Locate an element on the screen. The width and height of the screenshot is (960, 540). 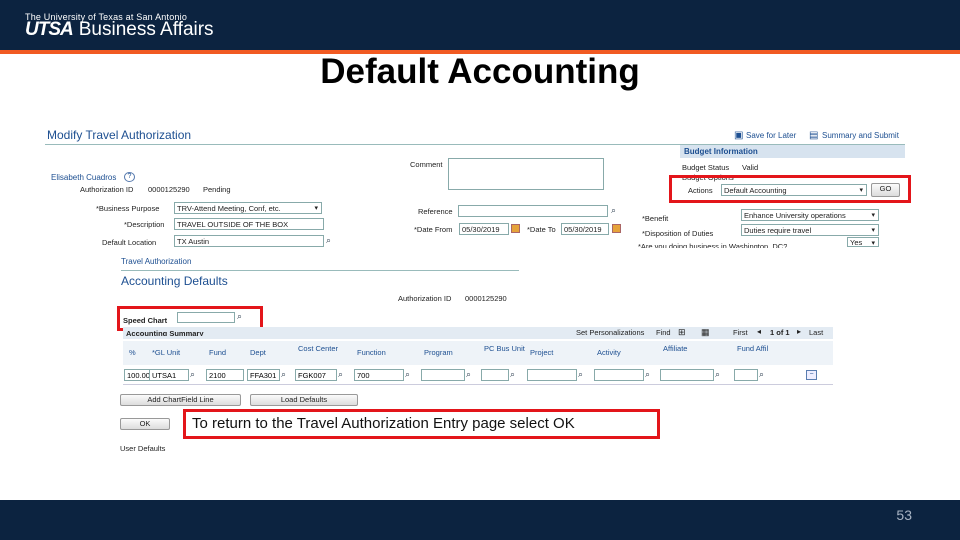
column-header-cost-center: Cost Center is located at coordinates (318, 348).